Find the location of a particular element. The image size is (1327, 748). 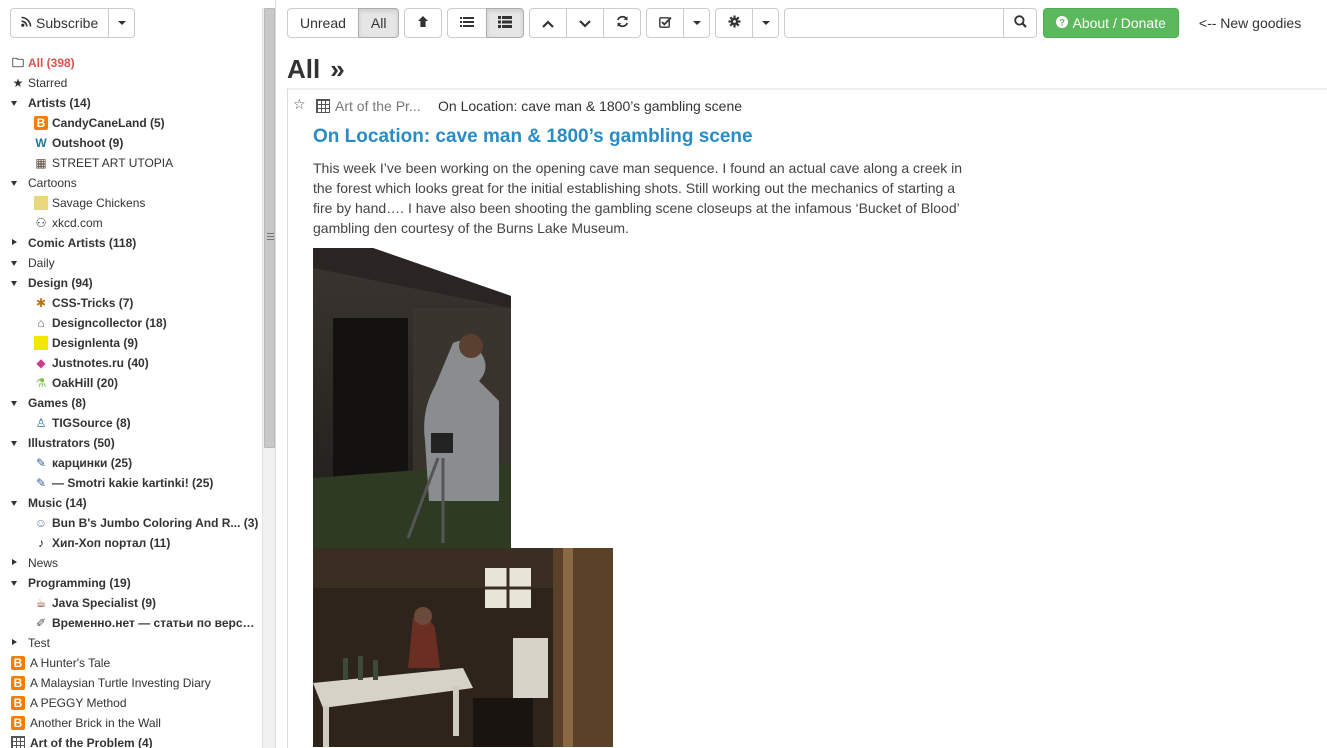

list-icon is located at coordinates (467, 23).